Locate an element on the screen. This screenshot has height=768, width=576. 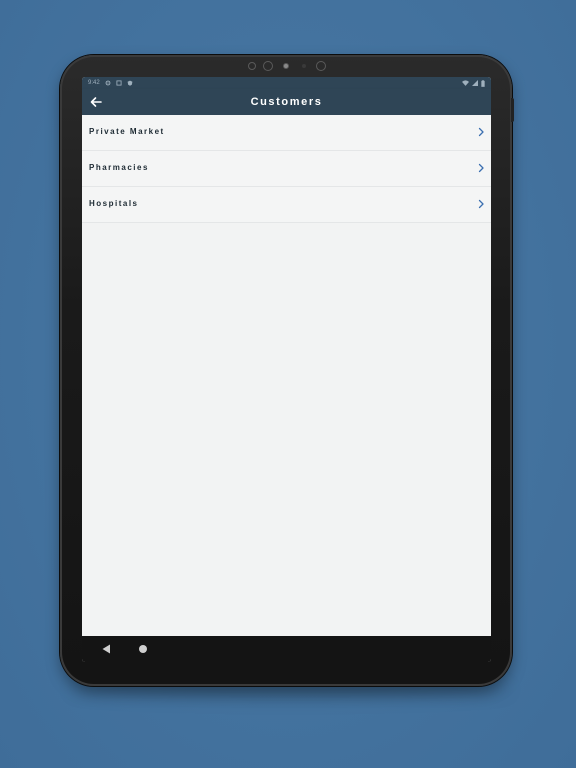
customer-list: Private Market Pharmacies Hospitals is located at coordinates (286, 169).